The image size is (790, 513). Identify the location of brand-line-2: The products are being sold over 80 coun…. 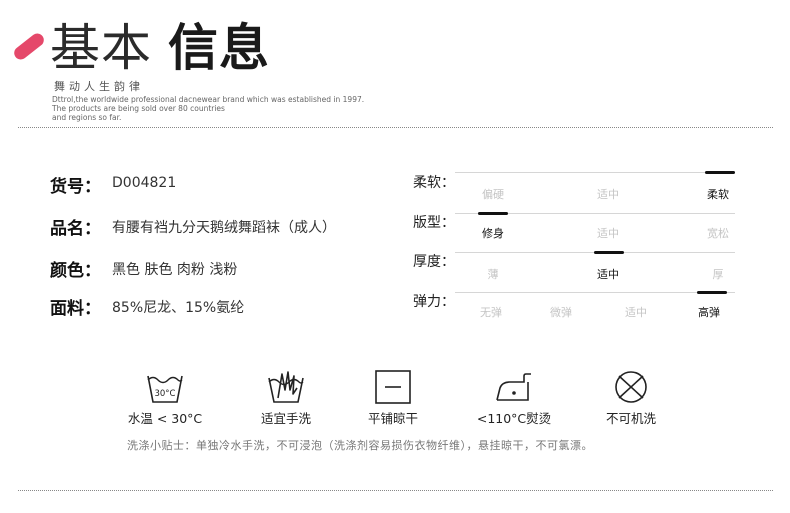
(138, 108).